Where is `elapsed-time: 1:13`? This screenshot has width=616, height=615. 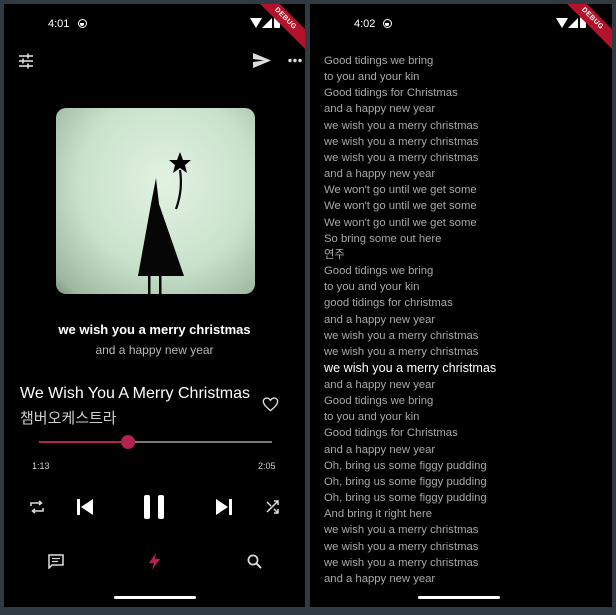 elapsed-time: 1:13 is located at coordinates (41, 466).